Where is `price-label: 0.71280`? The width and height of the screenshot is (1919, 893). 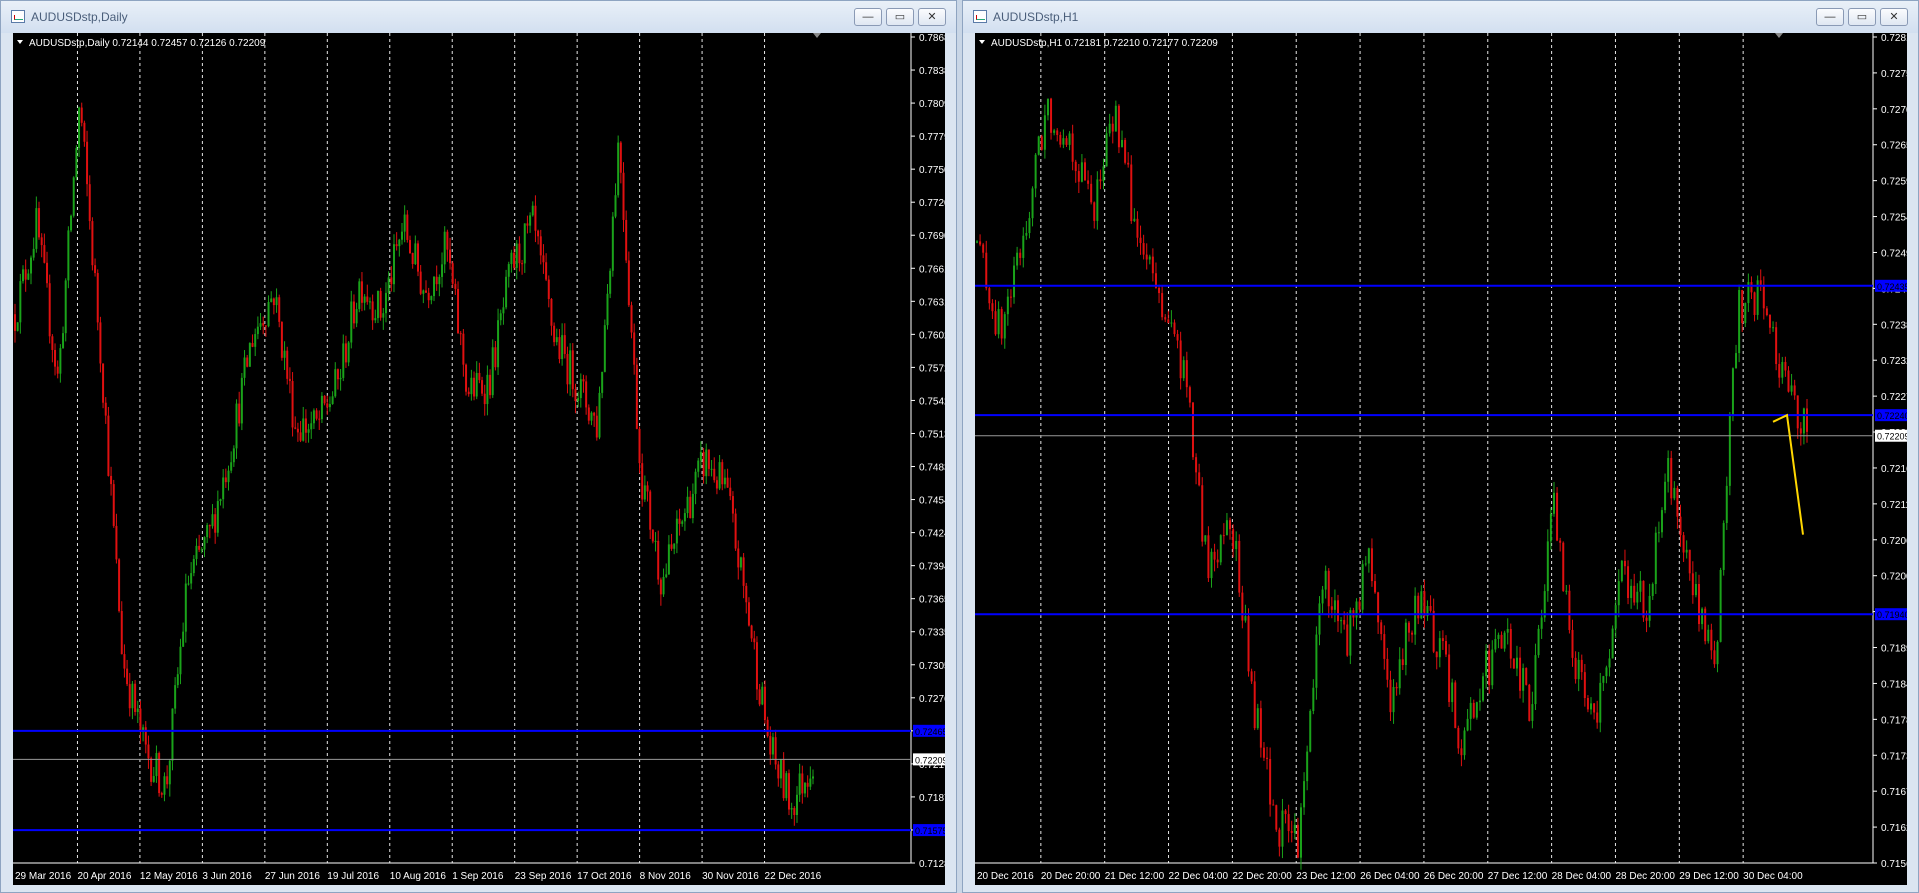 price-label: 0.71280 is located at coordinates (932, 864).